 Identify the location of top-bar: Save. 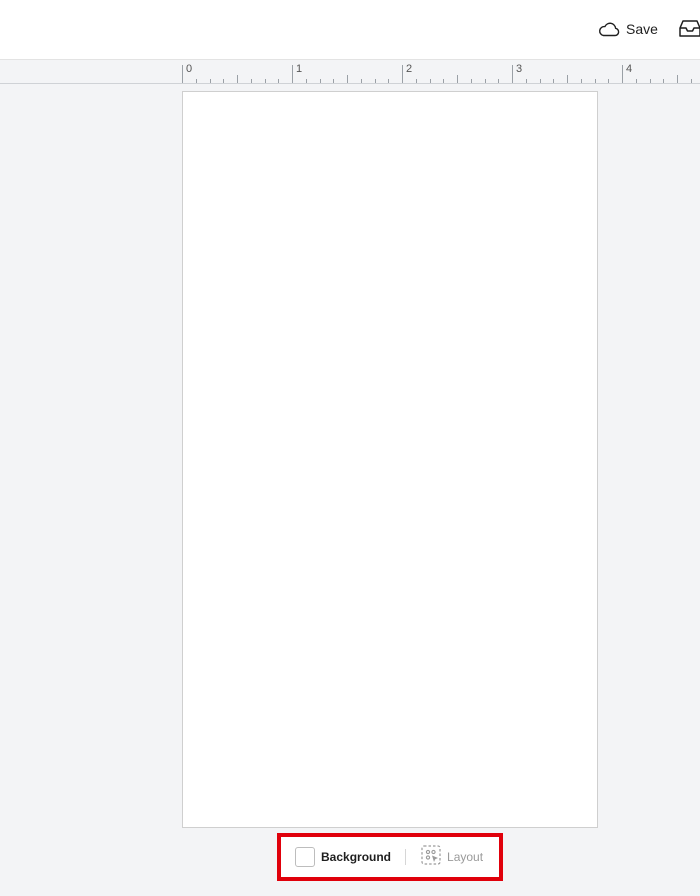
(350, 30).